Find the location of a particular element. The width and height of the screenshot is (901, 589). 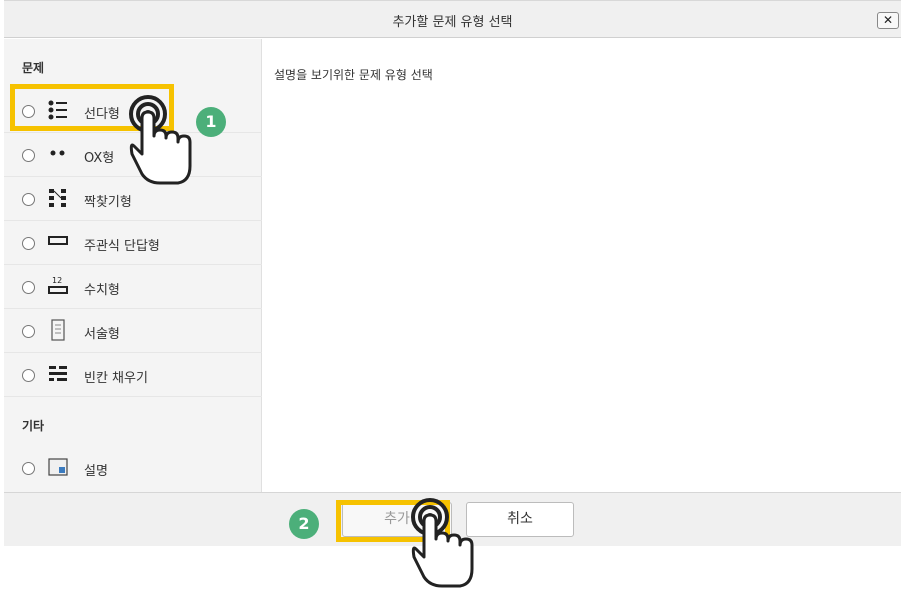

numerical-icon: 12 is located at coordinates (58, 285).